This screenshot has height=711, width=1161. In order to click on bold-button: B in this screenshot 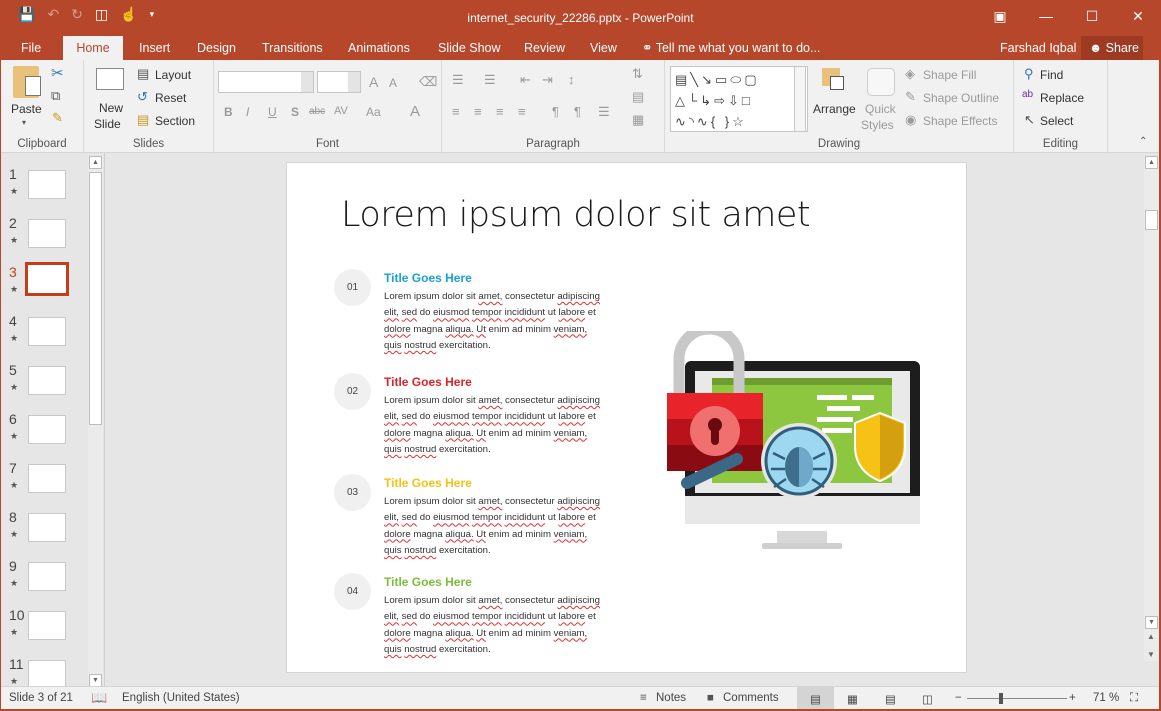, I will do `click(228, 112)`.